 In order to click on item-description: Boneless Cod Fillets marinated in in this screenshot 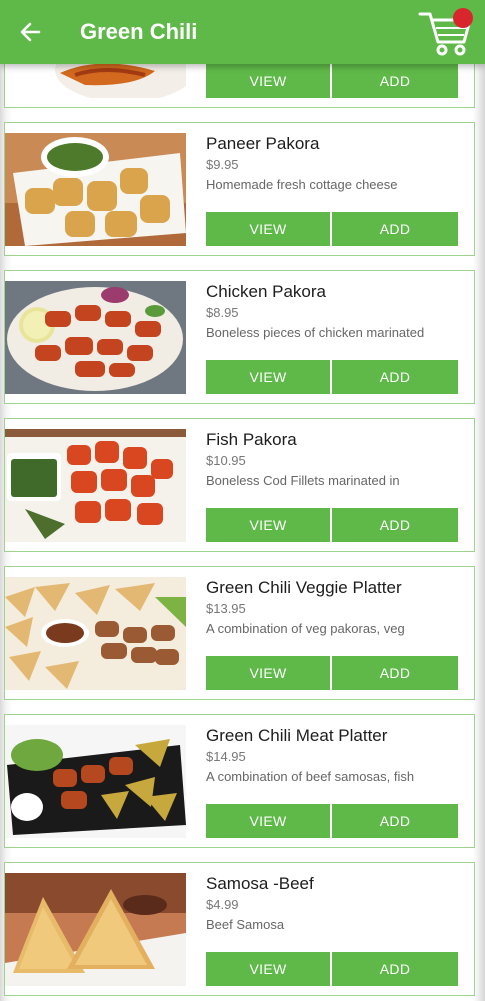, I will do `click(303, 480)`.